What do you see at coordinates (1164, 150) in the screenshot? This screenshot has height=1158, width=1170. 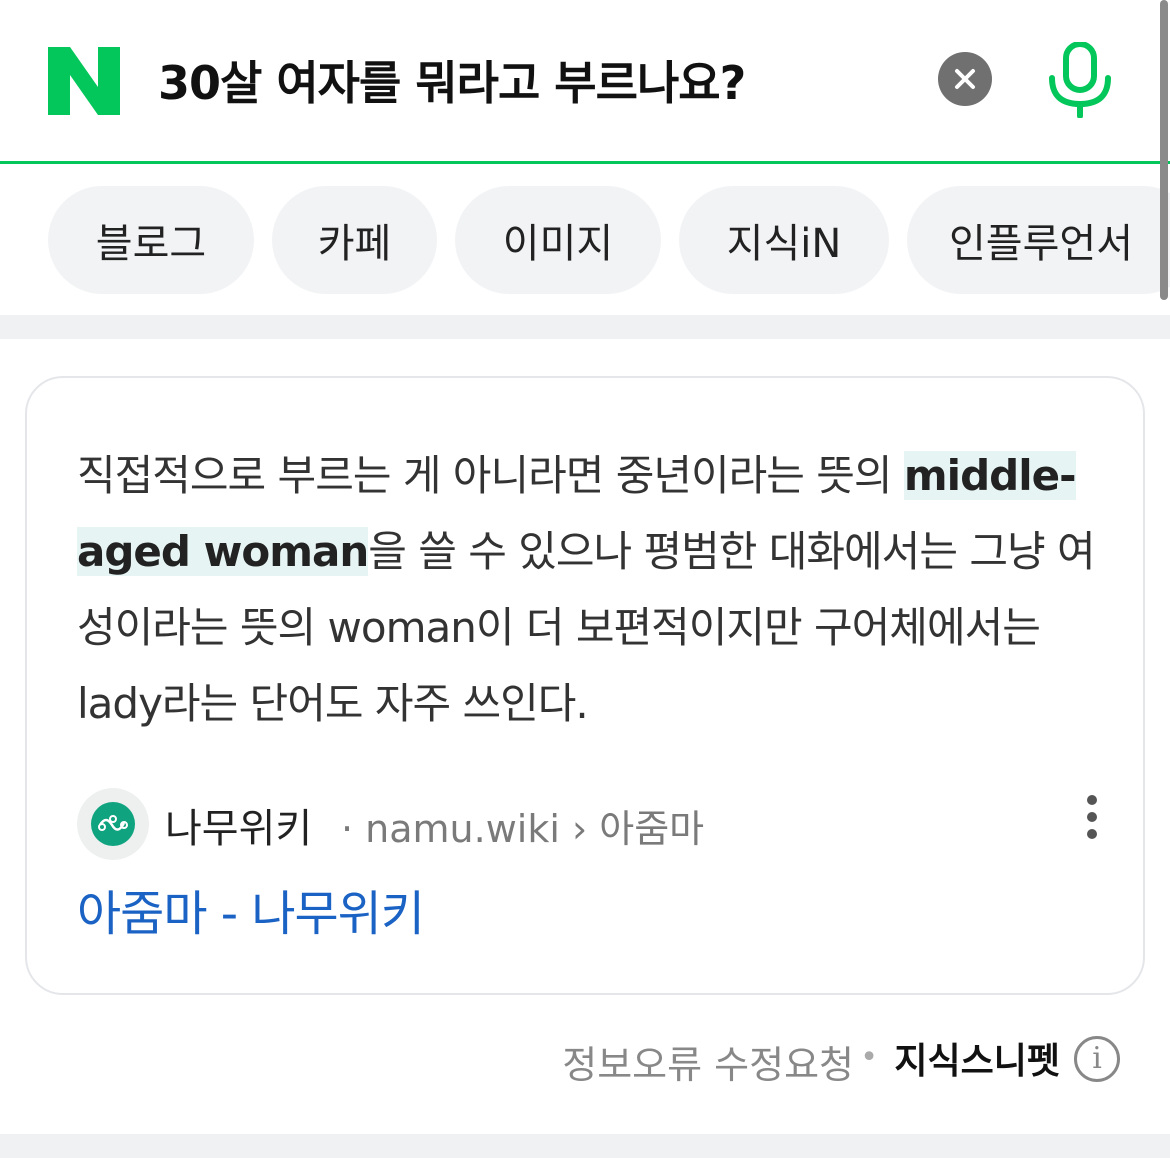 I see `scrollbar` at bounding box center [1164, 150].